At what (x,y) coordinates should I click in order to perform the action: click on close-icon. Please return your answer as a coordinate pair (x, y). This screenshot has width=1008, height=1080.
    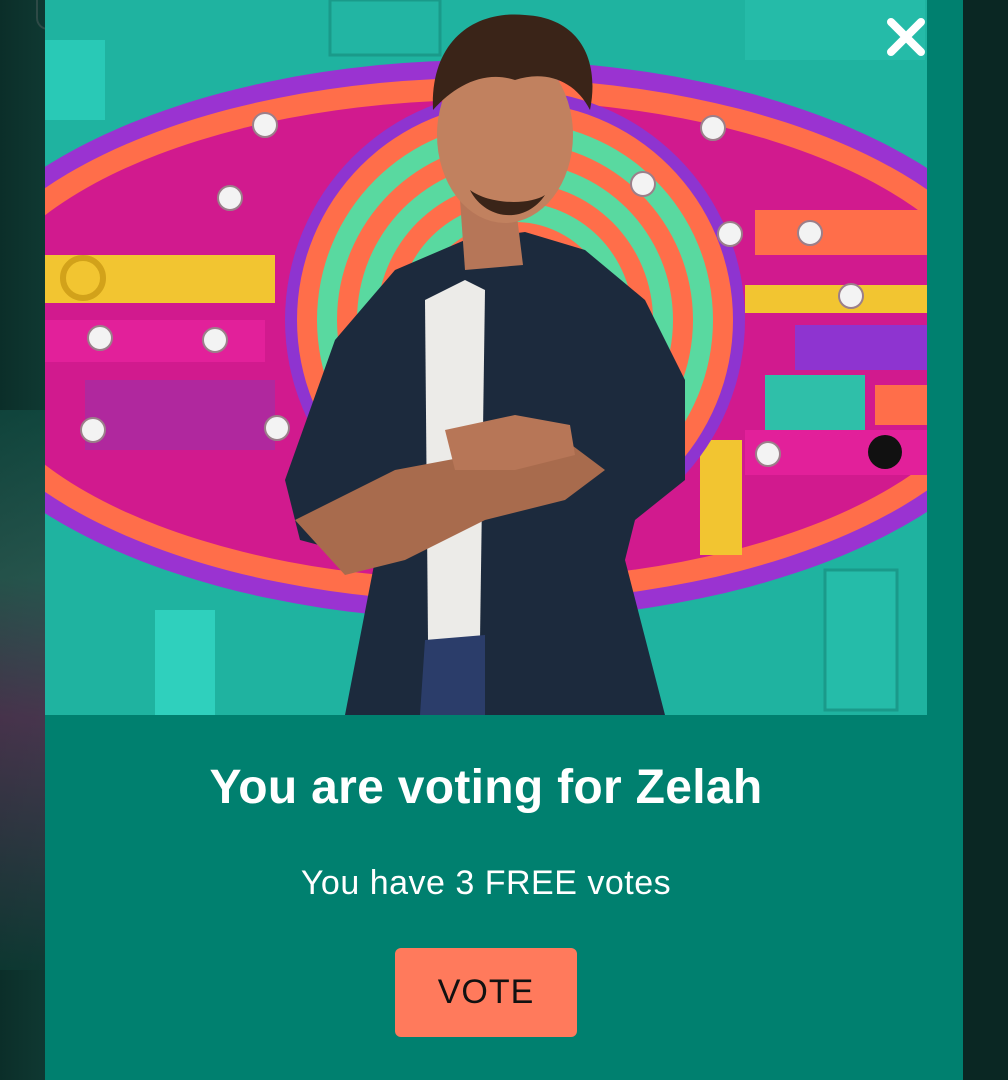
    Looking at the image, I should click on (906, 37).